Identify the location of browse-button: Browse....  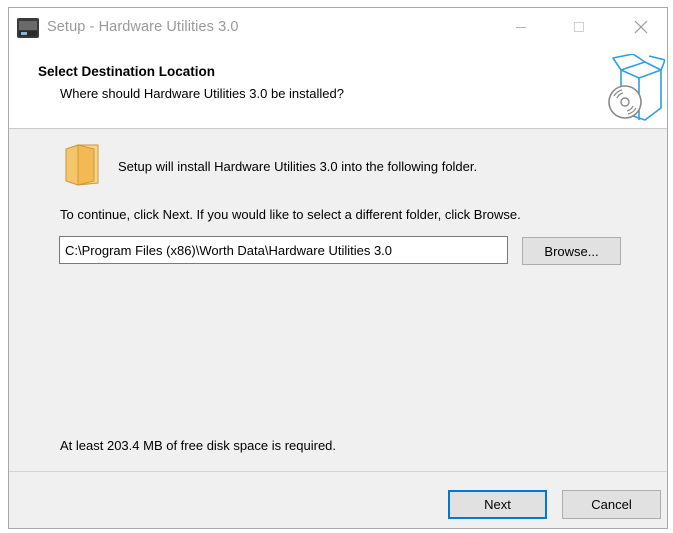
(571, 251).